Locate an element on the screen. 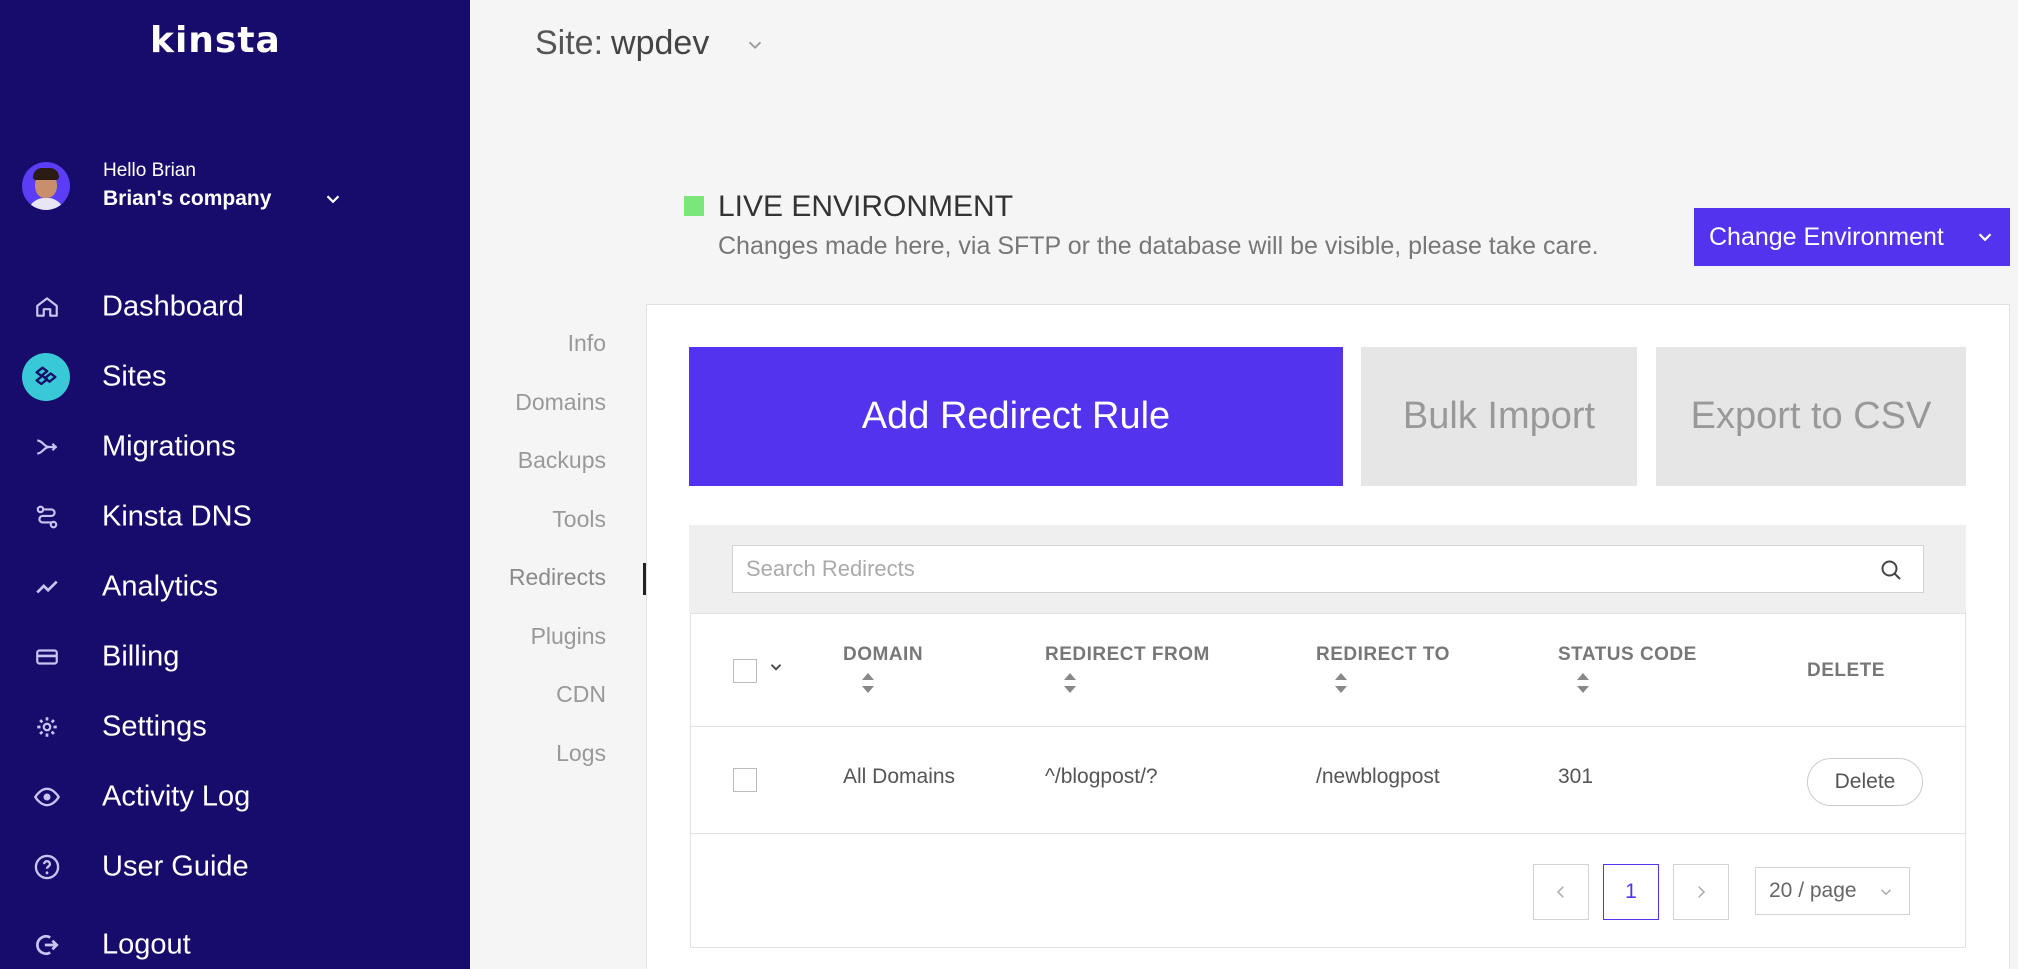 The image size is (2018, 969). search-input is located at coordinates (1328, 569).